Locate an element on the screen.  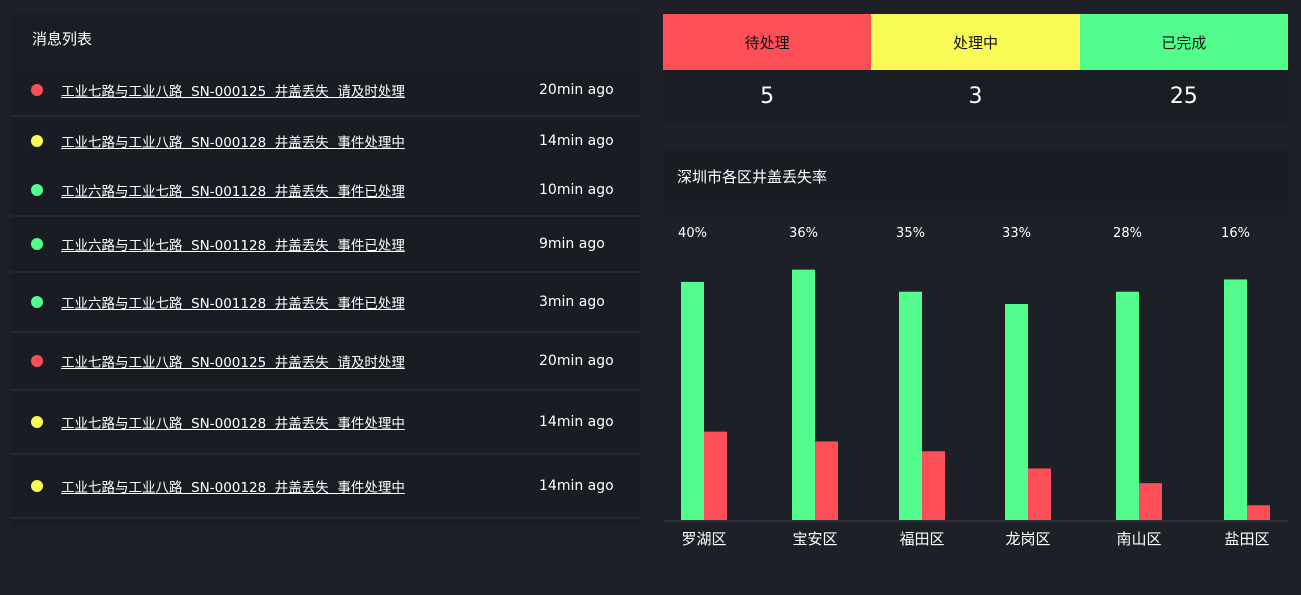
tab-processing: 处理中 is located at coordinates (975, 42).